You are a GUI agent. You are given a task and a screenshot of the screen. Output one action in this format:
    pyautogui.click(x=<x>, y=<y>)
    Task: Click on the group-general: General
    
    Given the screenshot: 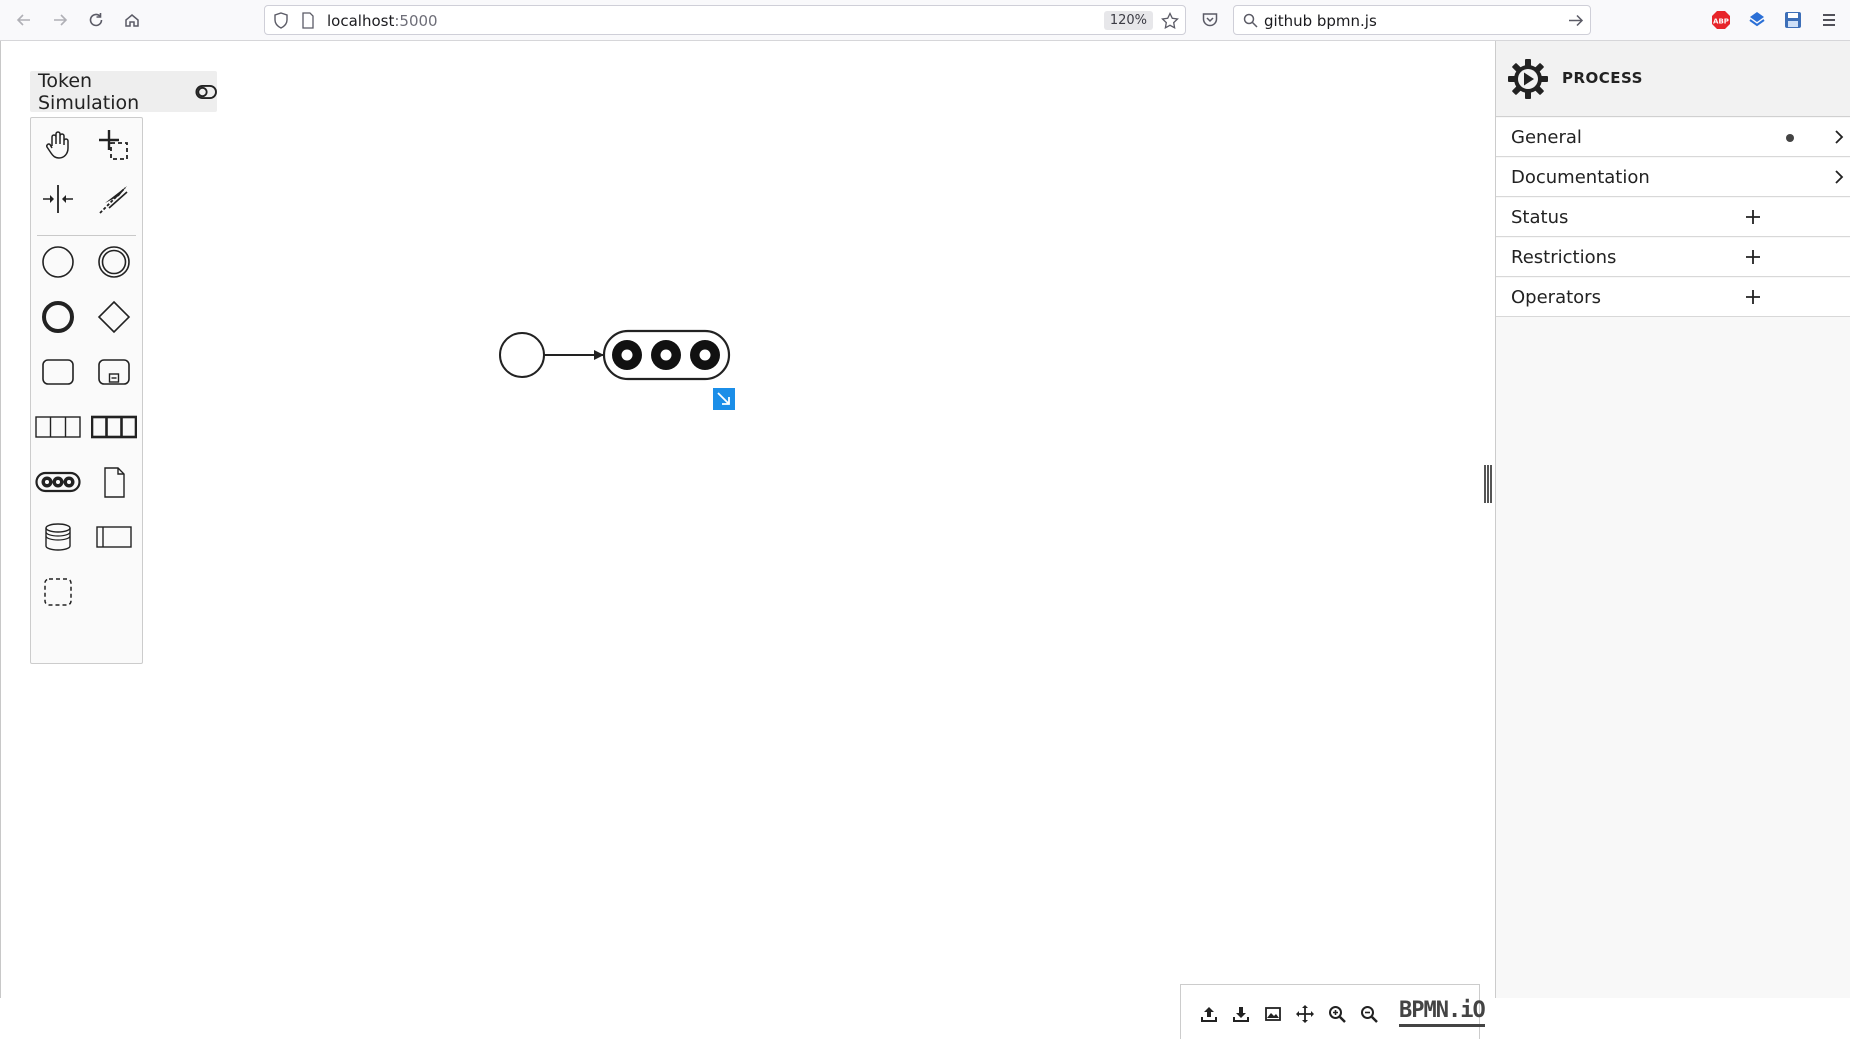 What is the action you would take?
    pyautogui.click(x=1673, y=137)
    